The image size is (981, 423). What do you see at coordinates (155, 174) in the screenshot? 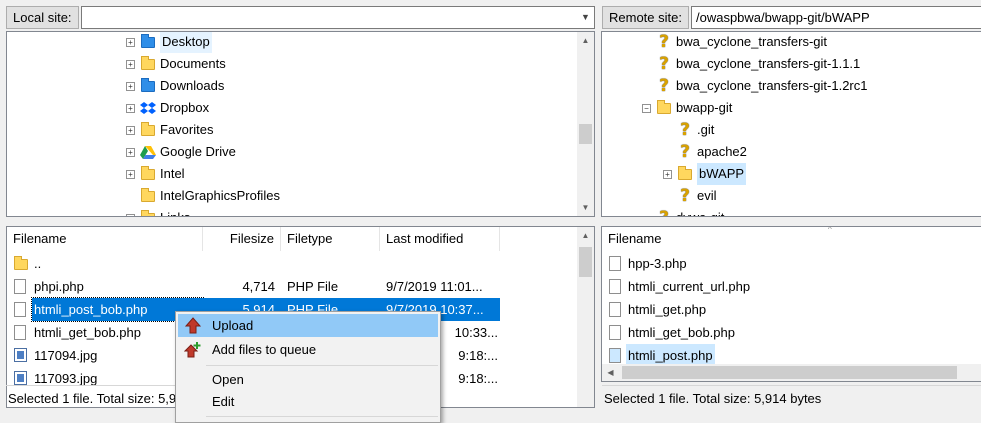
I see `local-tree-item: + Intel` at bounding box center [155, 174].